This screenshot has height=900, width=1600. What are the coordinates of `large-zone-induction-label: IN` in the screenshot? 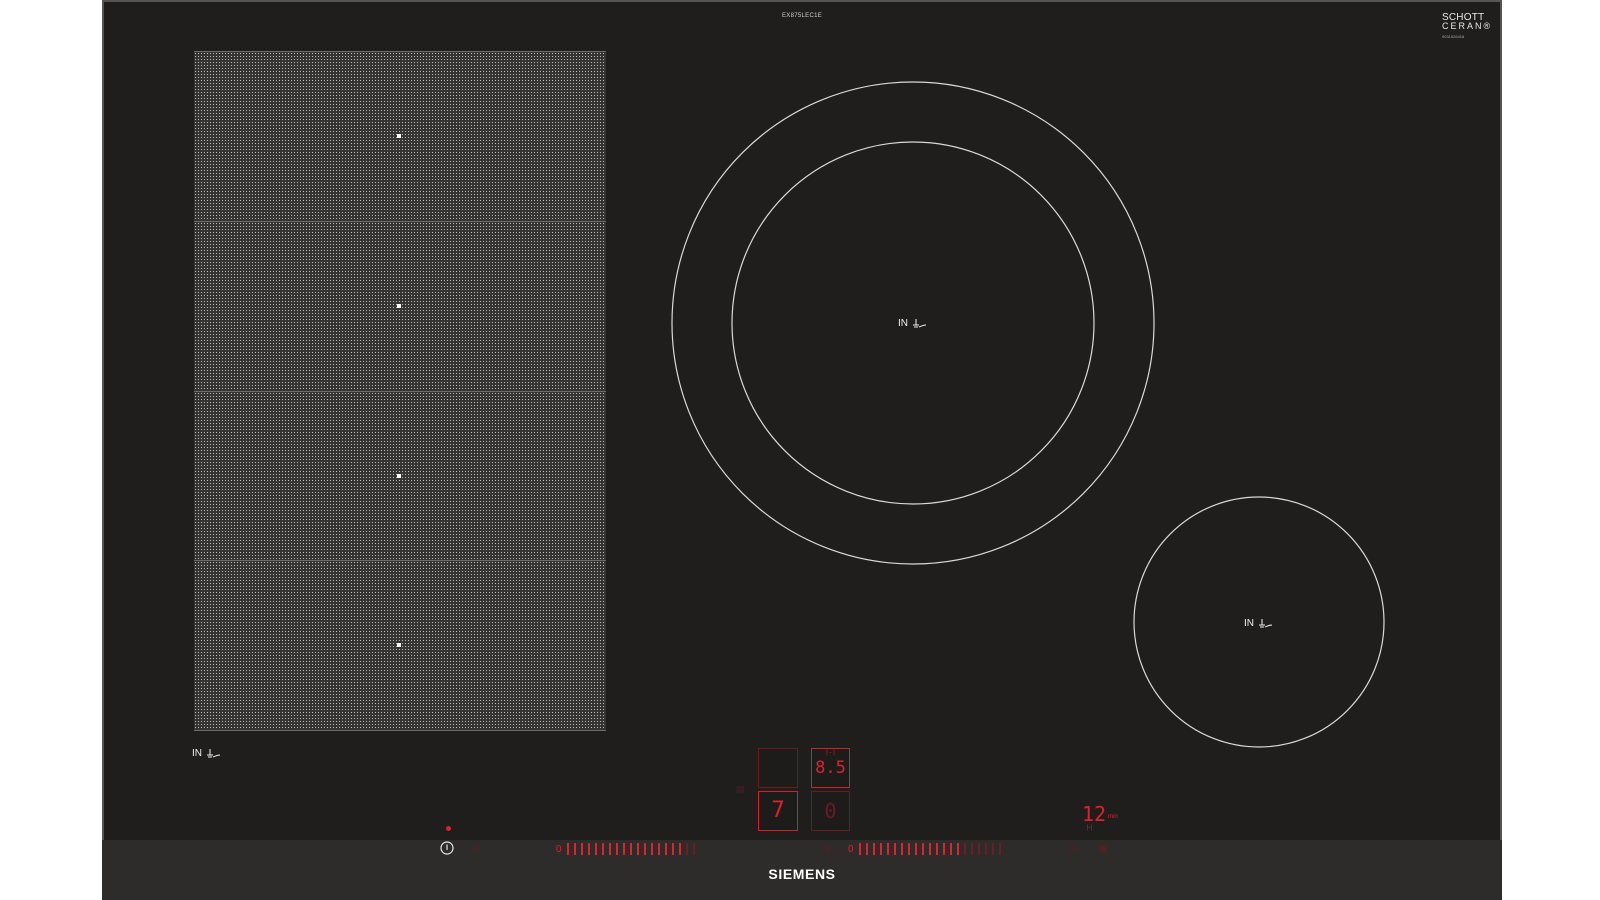 It's located at (912, 323).